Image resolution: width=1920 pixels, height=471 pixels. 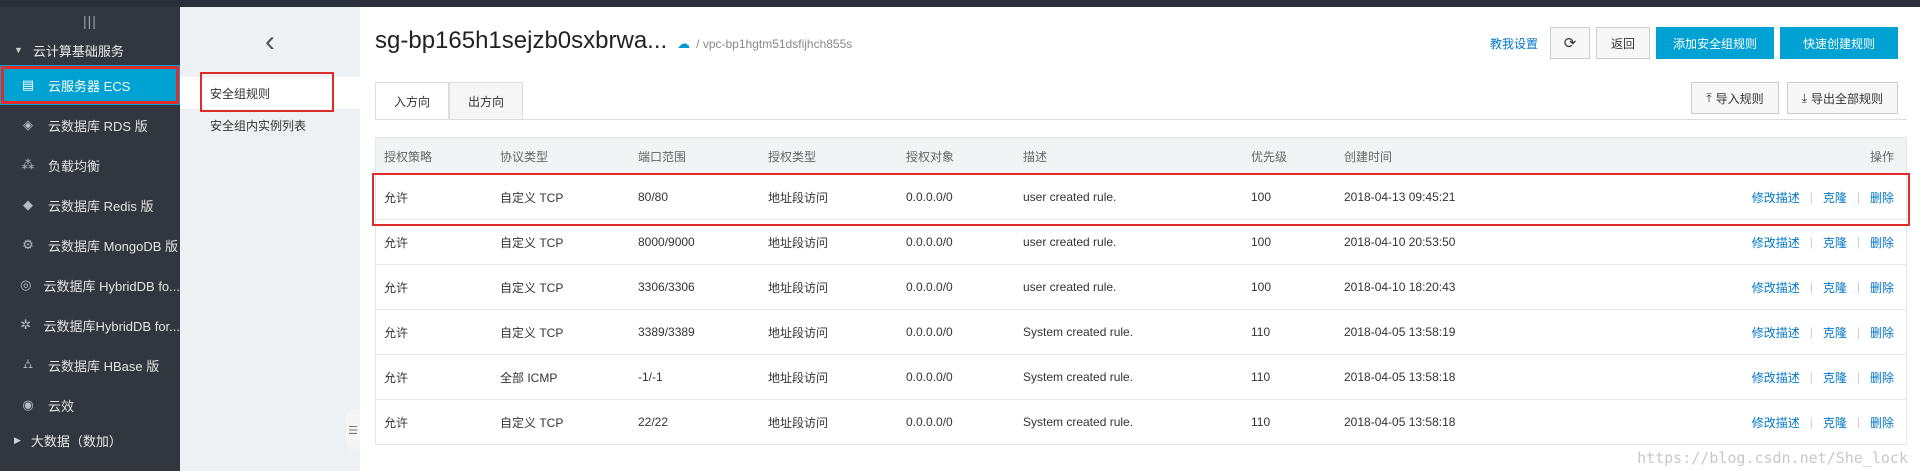 I want to click on hybriddb-icon: ◎, so click(x=26, y=284).